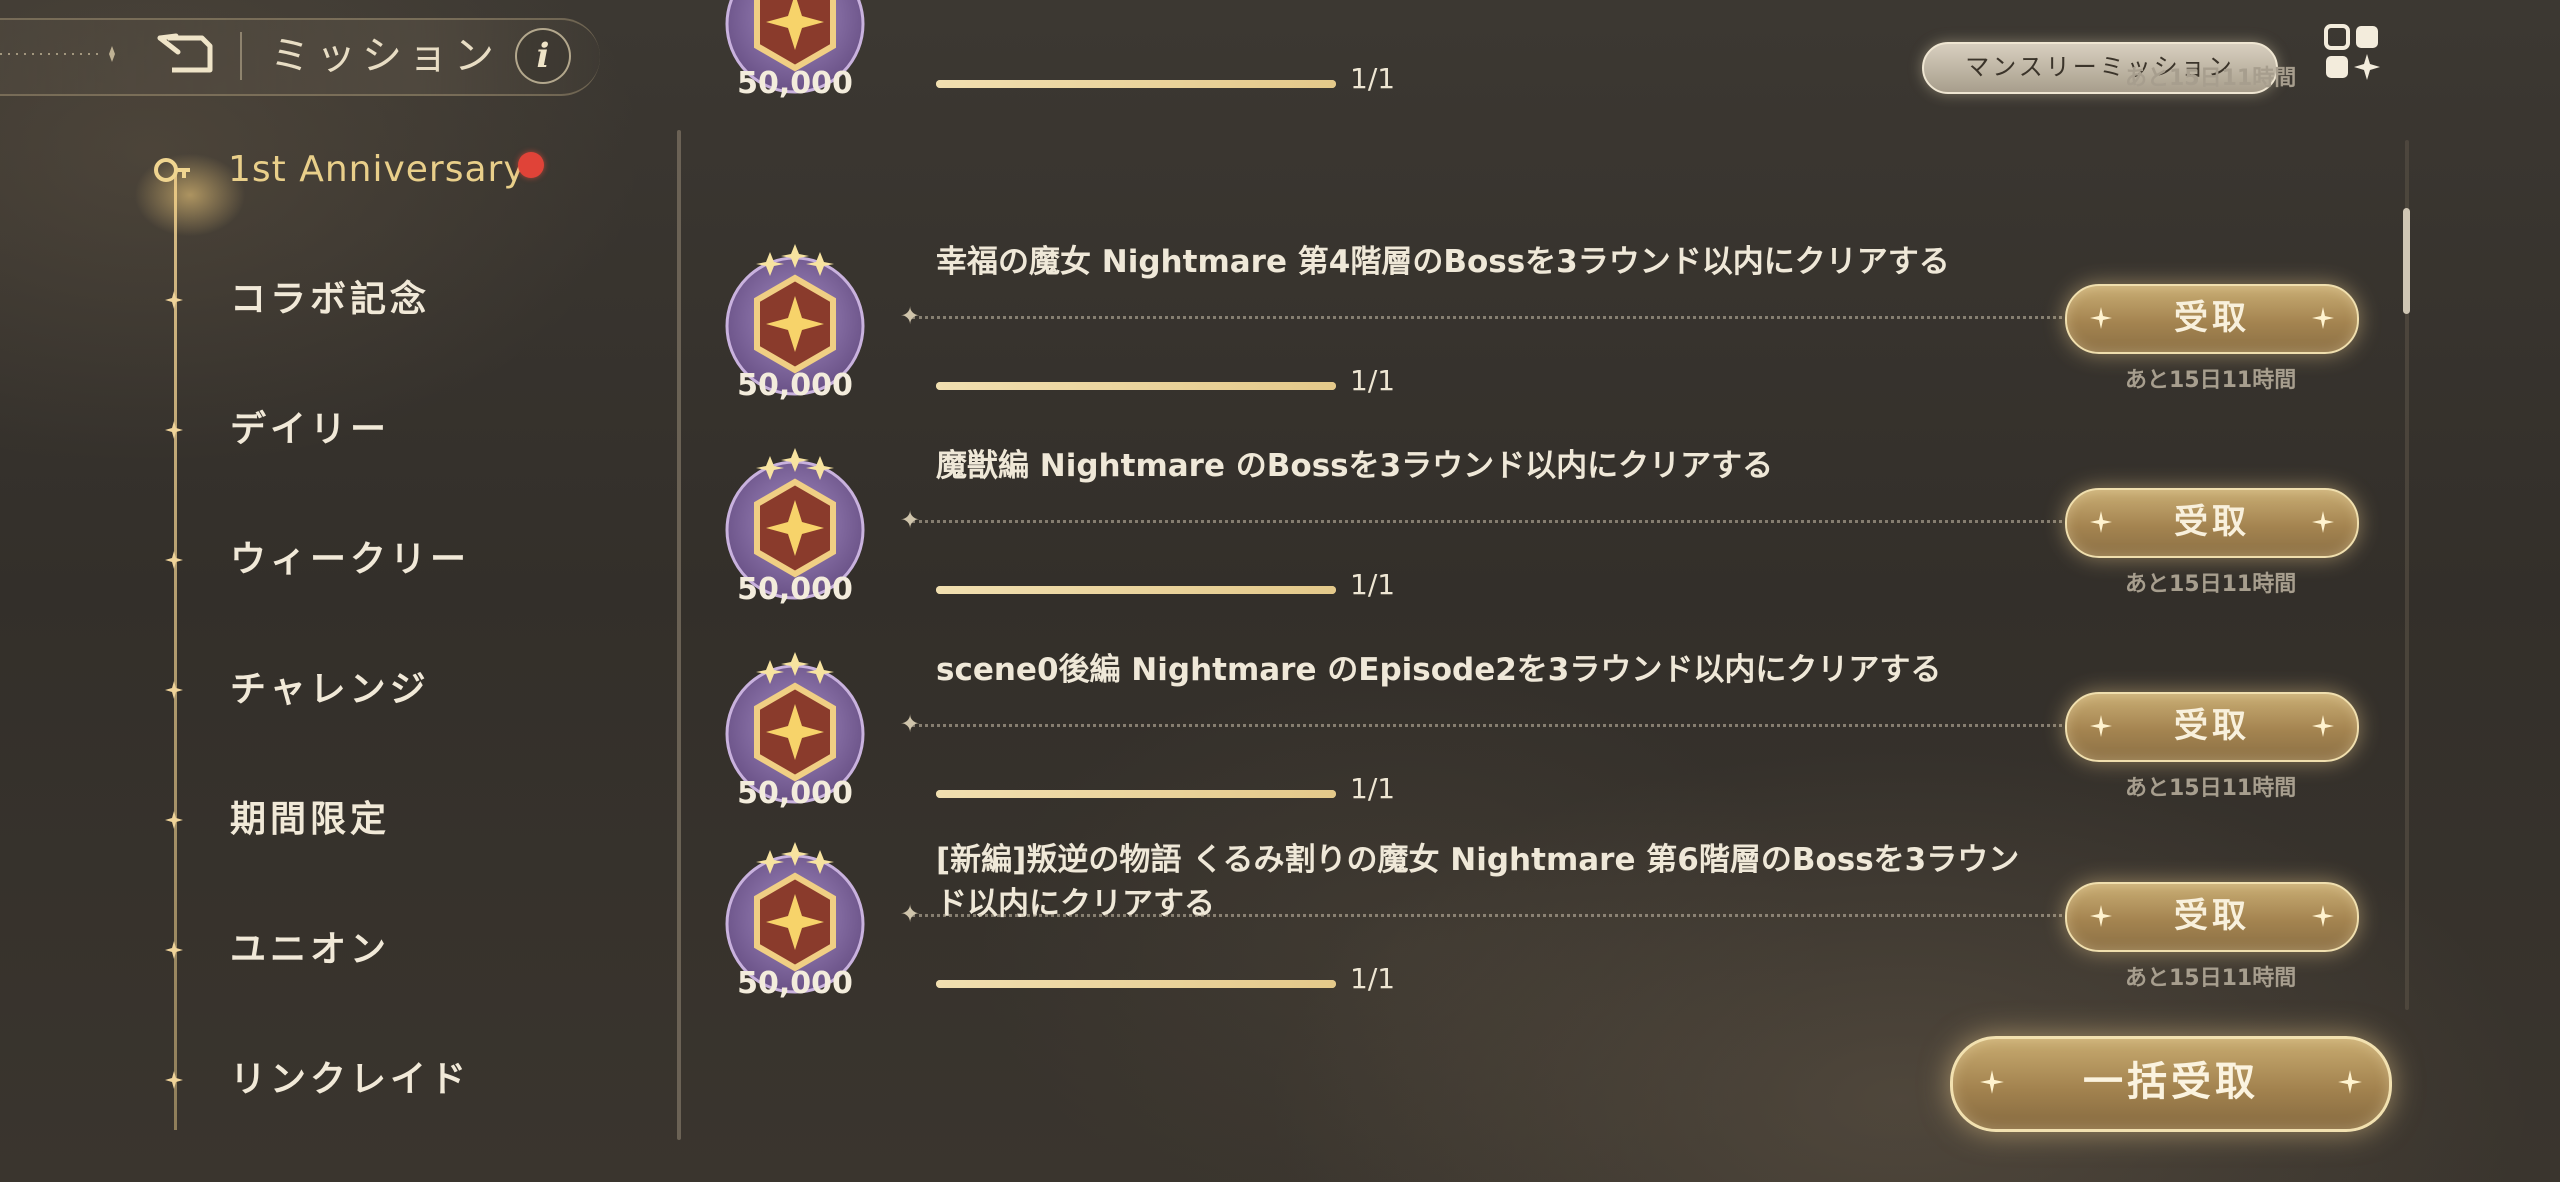  What do you see at coordinates (350, 559) in the screenshot?
I see `sidebar-item-label: ウィークリー` at bounding box center [350, 559].